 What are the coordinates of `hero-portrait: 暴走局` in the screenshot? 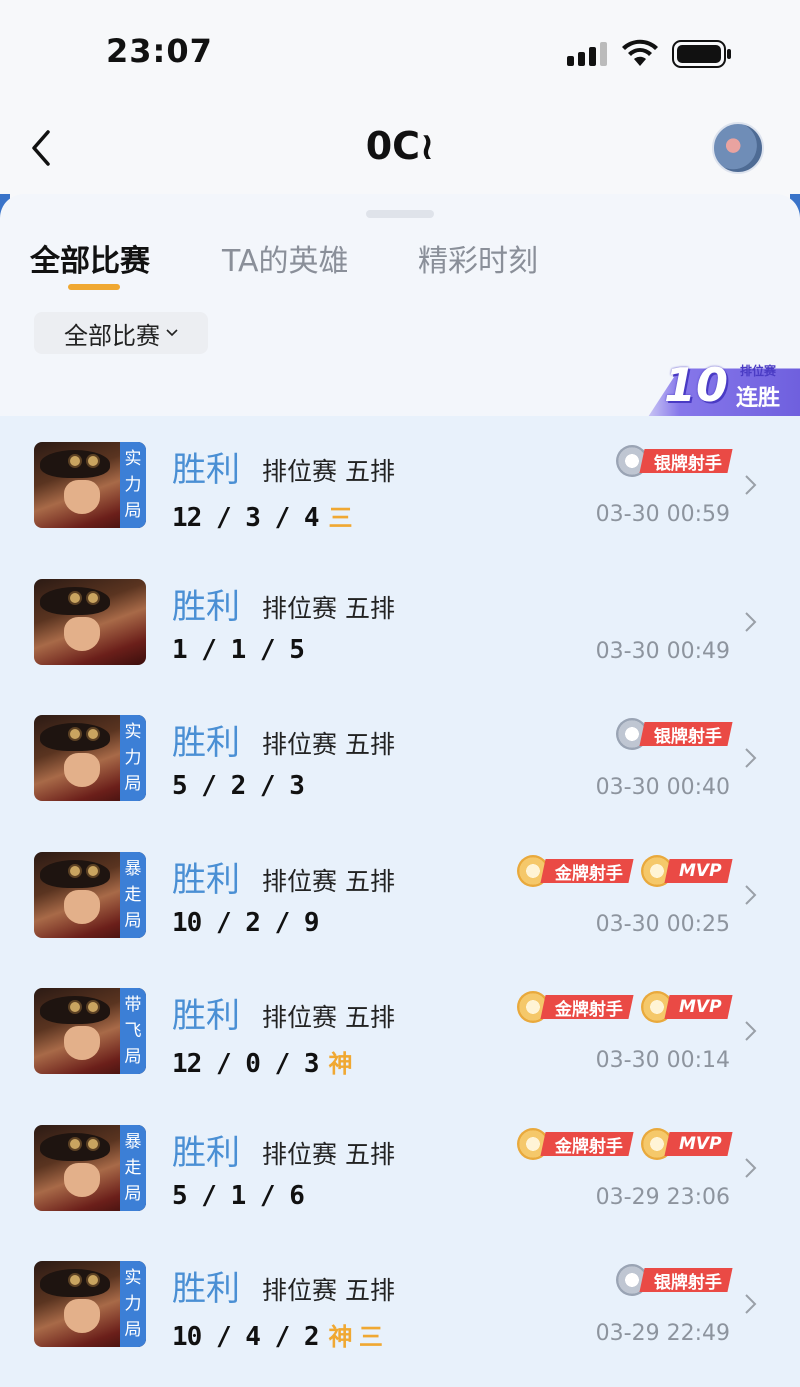 It's located at (90, 894).